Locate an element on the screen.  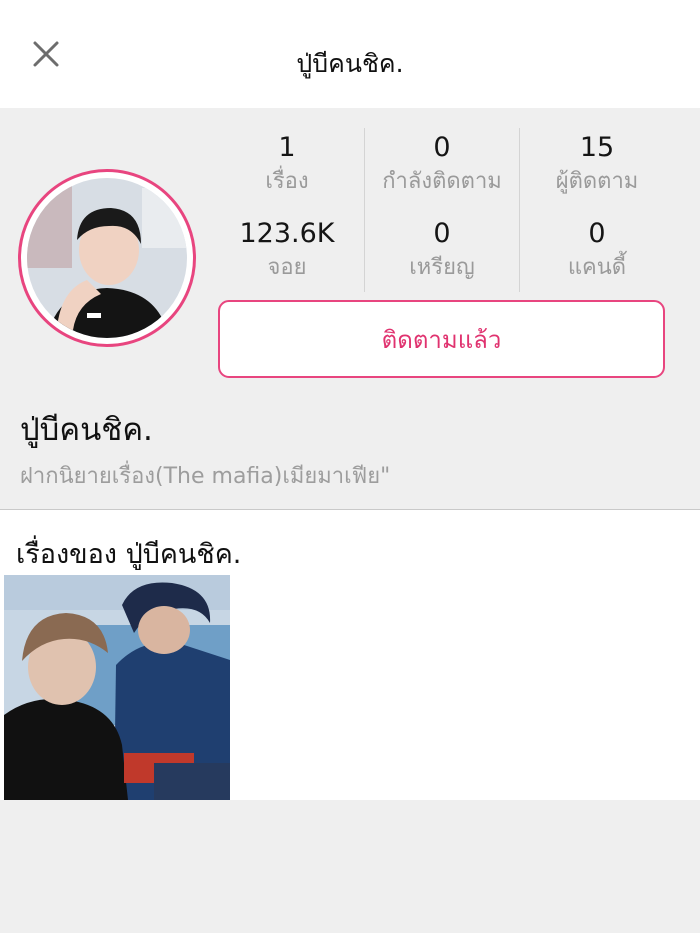
stat-label: แคนดี้ is located at coordinates (597, 267).